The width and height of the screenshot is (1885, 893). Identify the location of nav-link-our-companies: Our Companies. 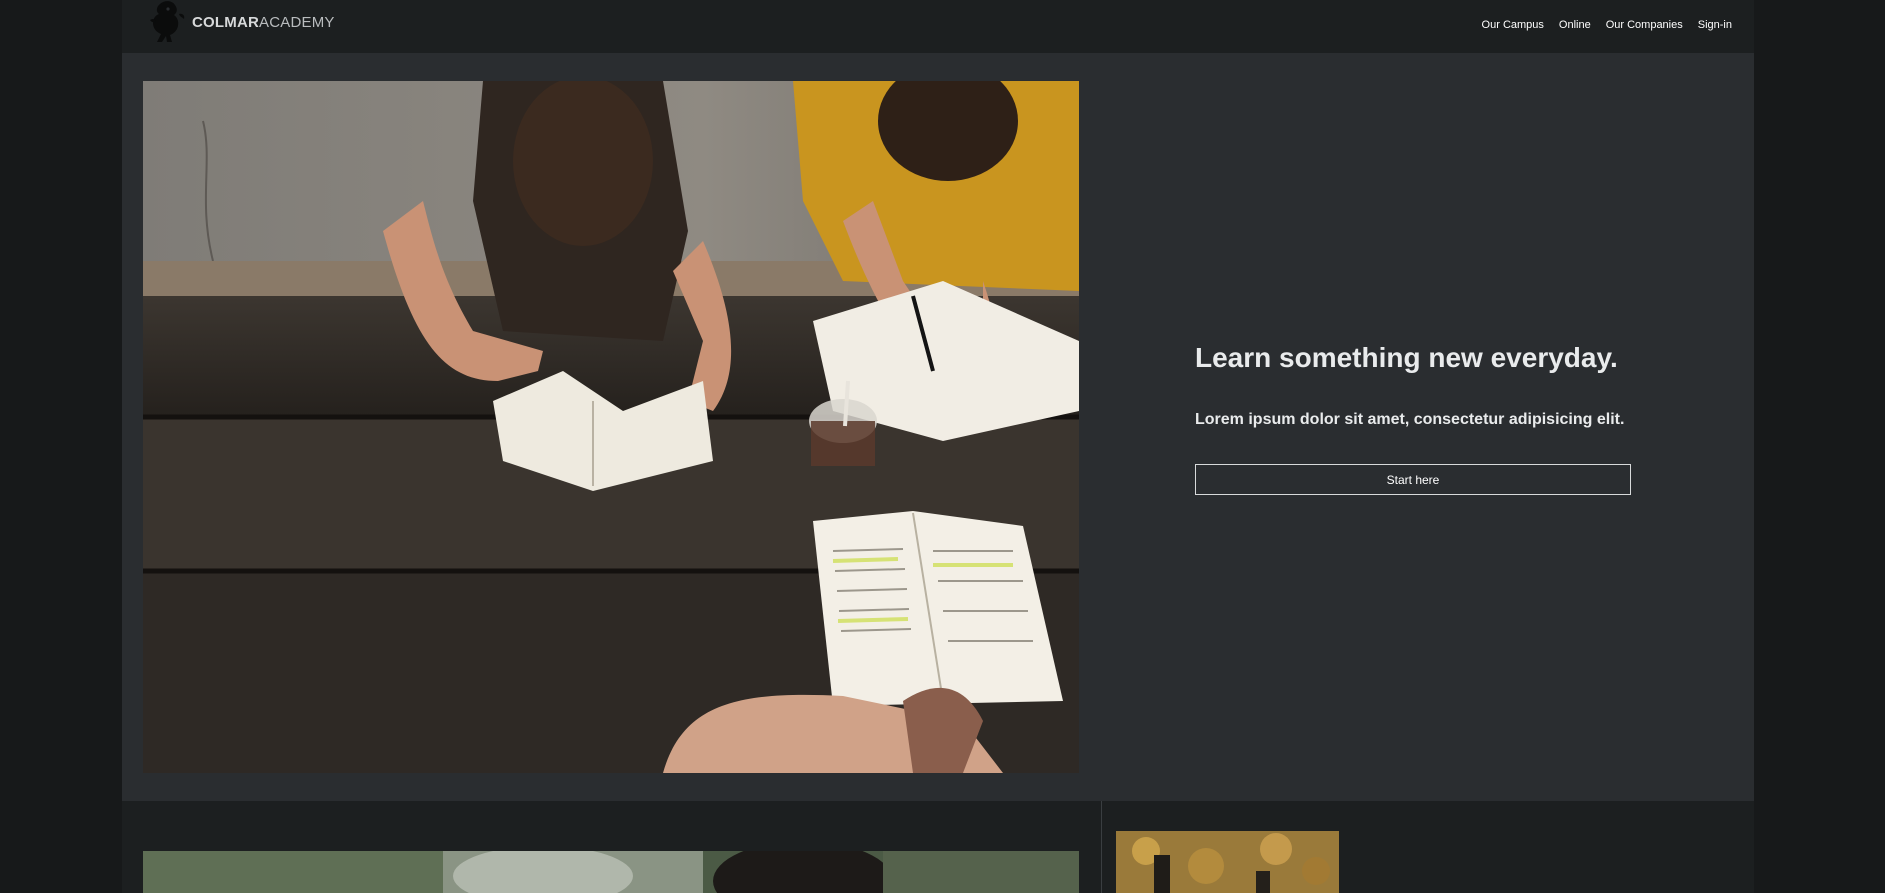
(1644, 25).